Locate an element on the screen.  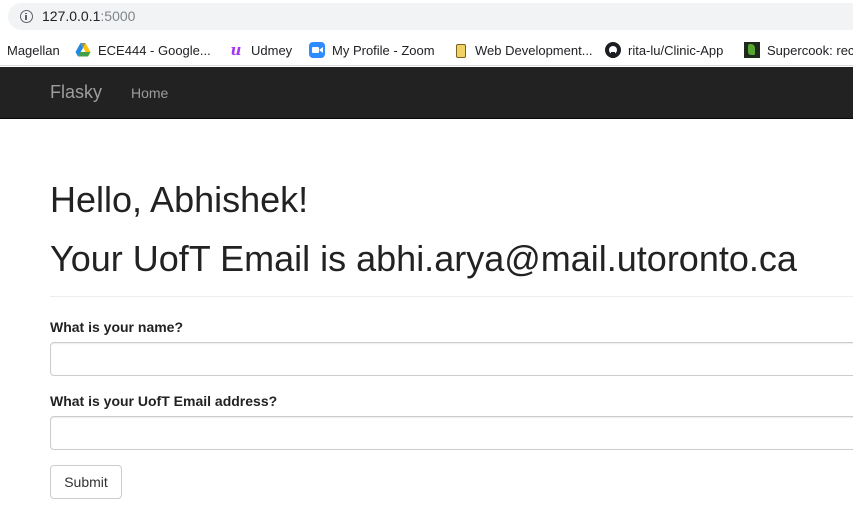
bookmark-zoom: My Profile - Zoom is located at coordinates (372, 50).